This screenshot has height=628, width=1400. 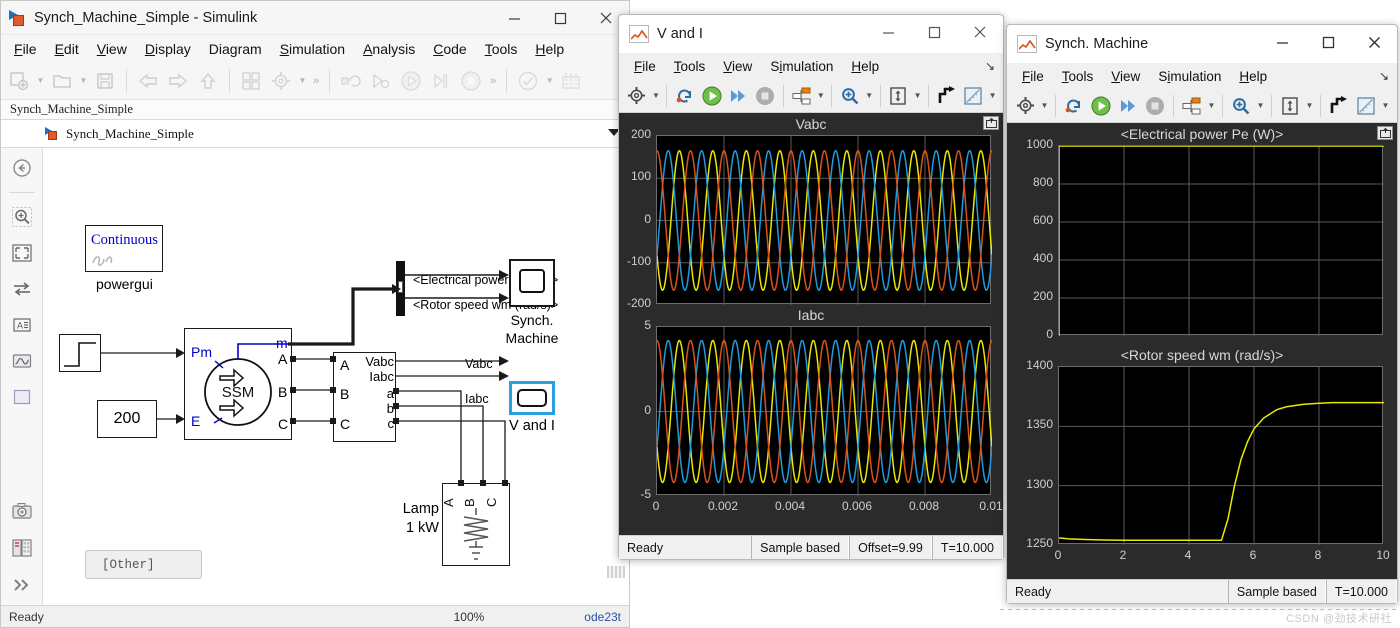 What do you see at coordinates (71, 110) in the screenshot?
I see `tab-synch-machine-simple: Synch_Machine_Simple` at bounding box center [71, 110].